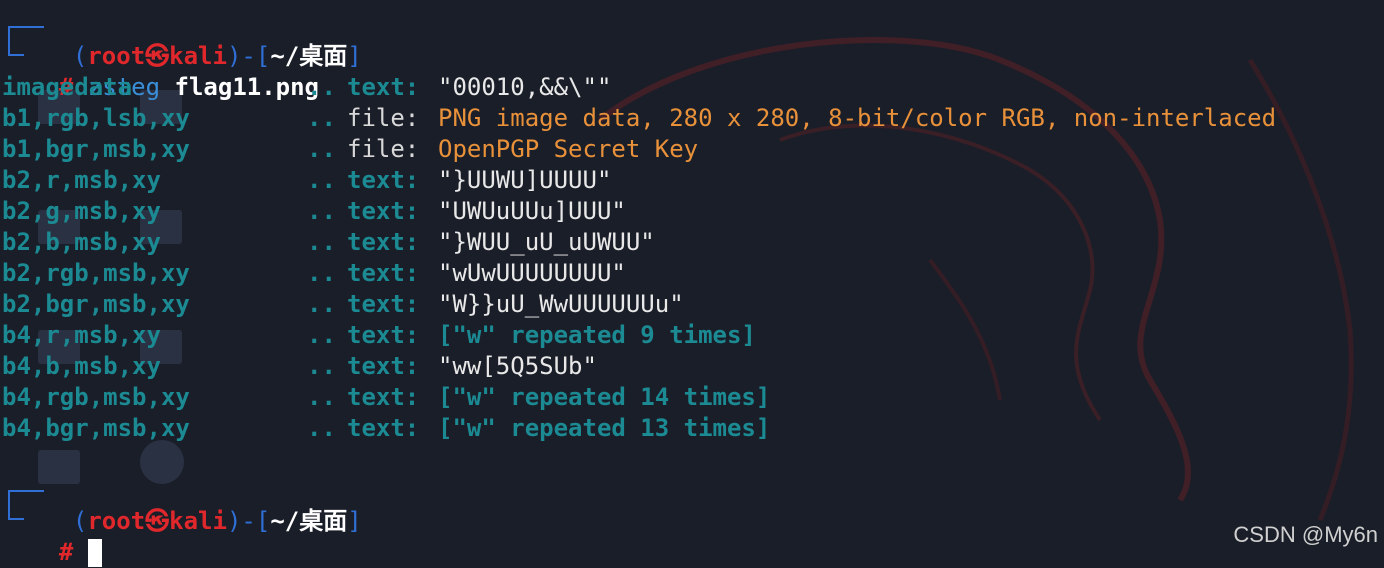 The width and height of the screenshot is (1384, 568). I want to click on output-row: b2,g,msb,xy.. text: "UWUuUUu]UUU", so click(314, 211).